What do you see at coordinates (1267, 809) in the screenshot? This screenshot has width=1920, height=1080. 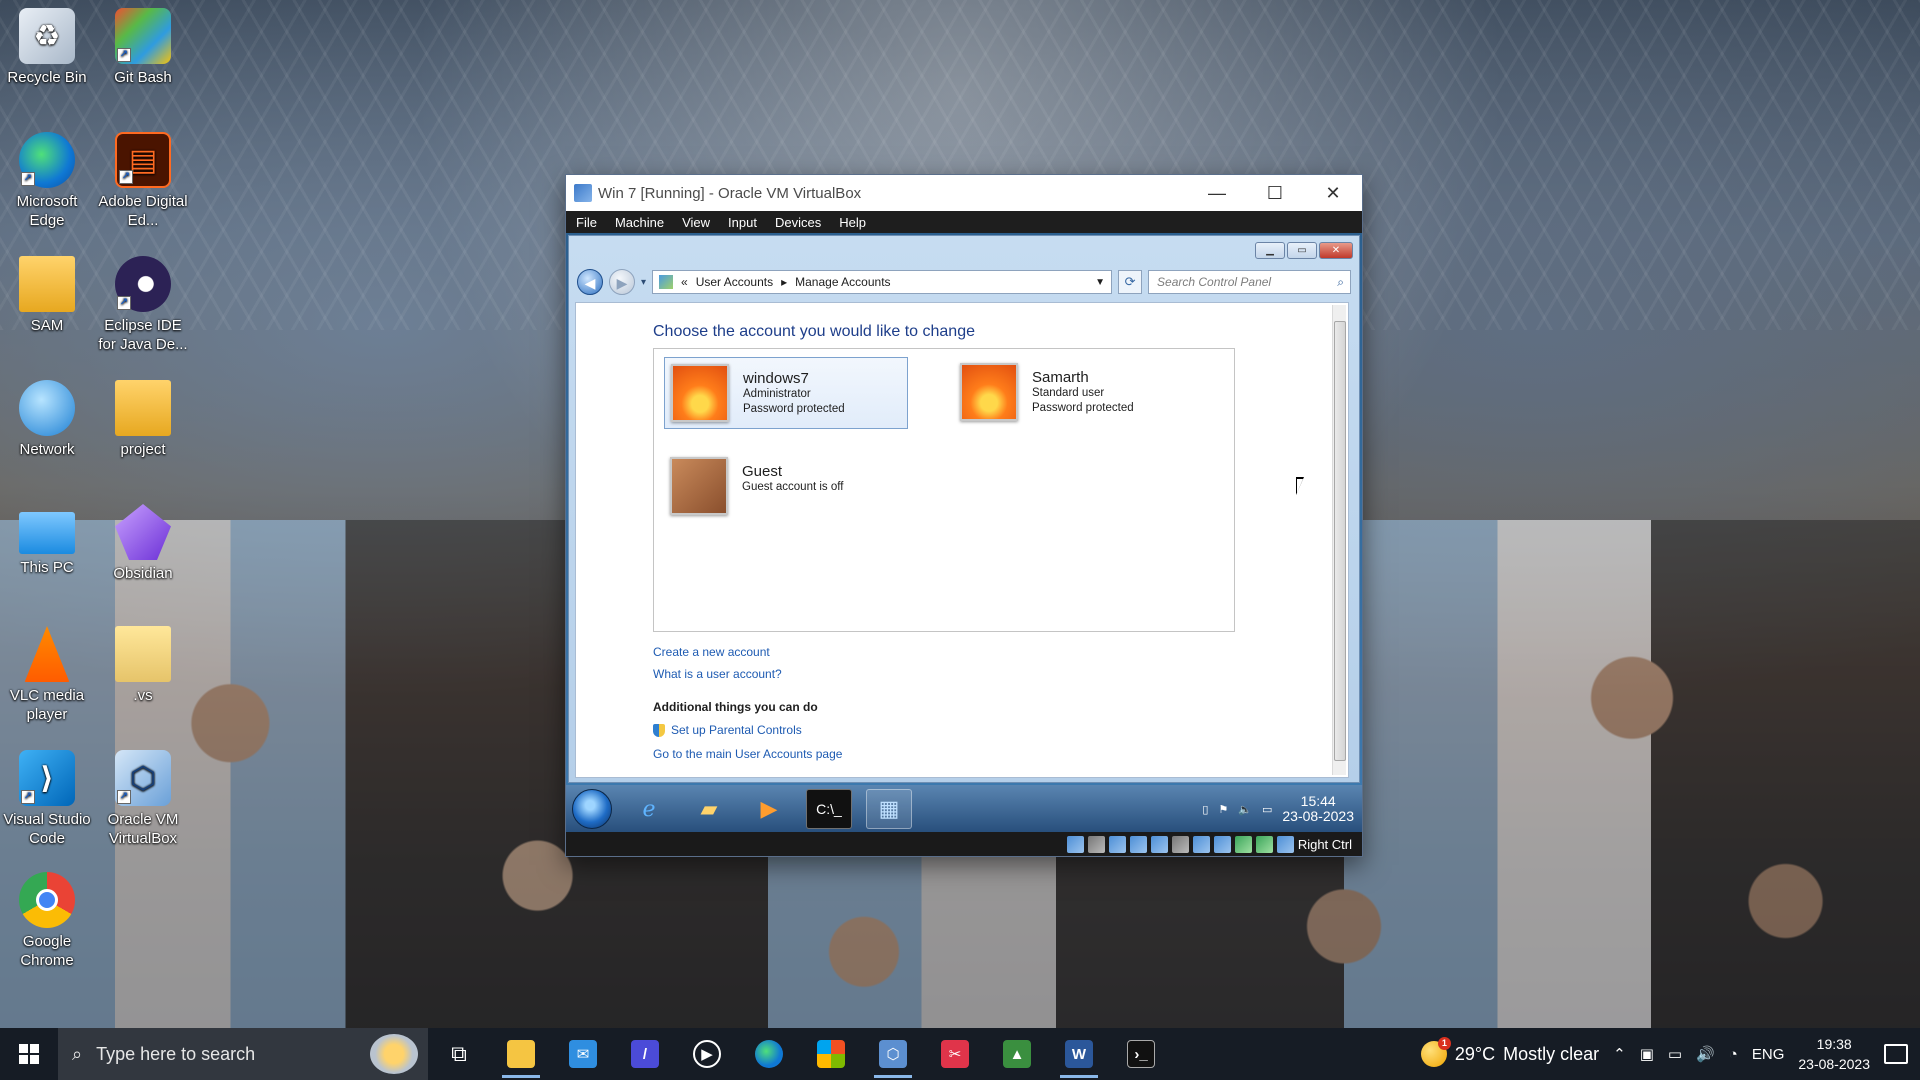 I see `network-tray-icon: ▭` at bounding box center [1267, 809].